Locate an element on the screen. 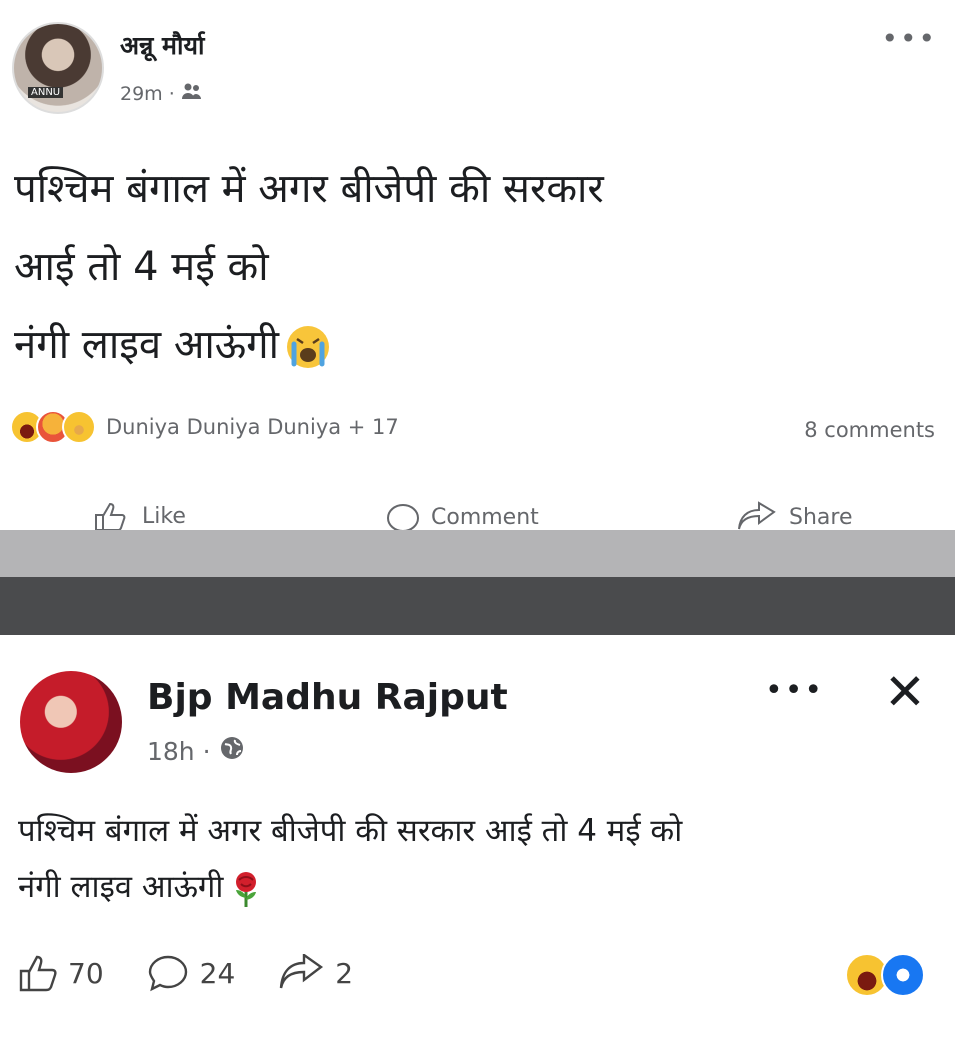 Image resolution: width=955 pixels, height=1041 pixels. avatar is located at coordinates (71, 722).